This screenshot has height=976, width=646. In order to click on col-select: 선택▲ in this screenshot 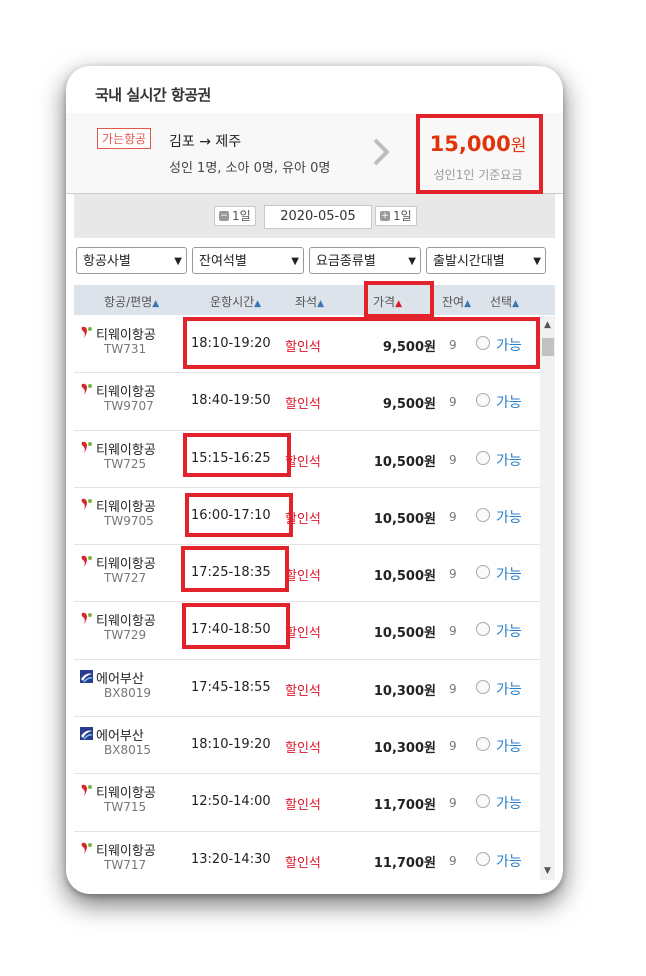, I will do `click(504, 301)`.